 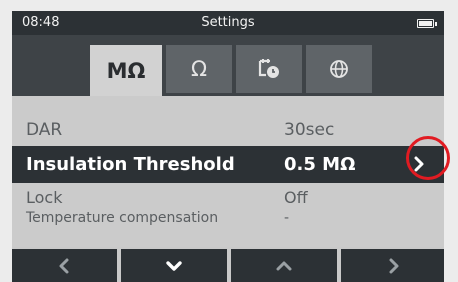 I want to click on timer-icon, so click(x=269, y=69).